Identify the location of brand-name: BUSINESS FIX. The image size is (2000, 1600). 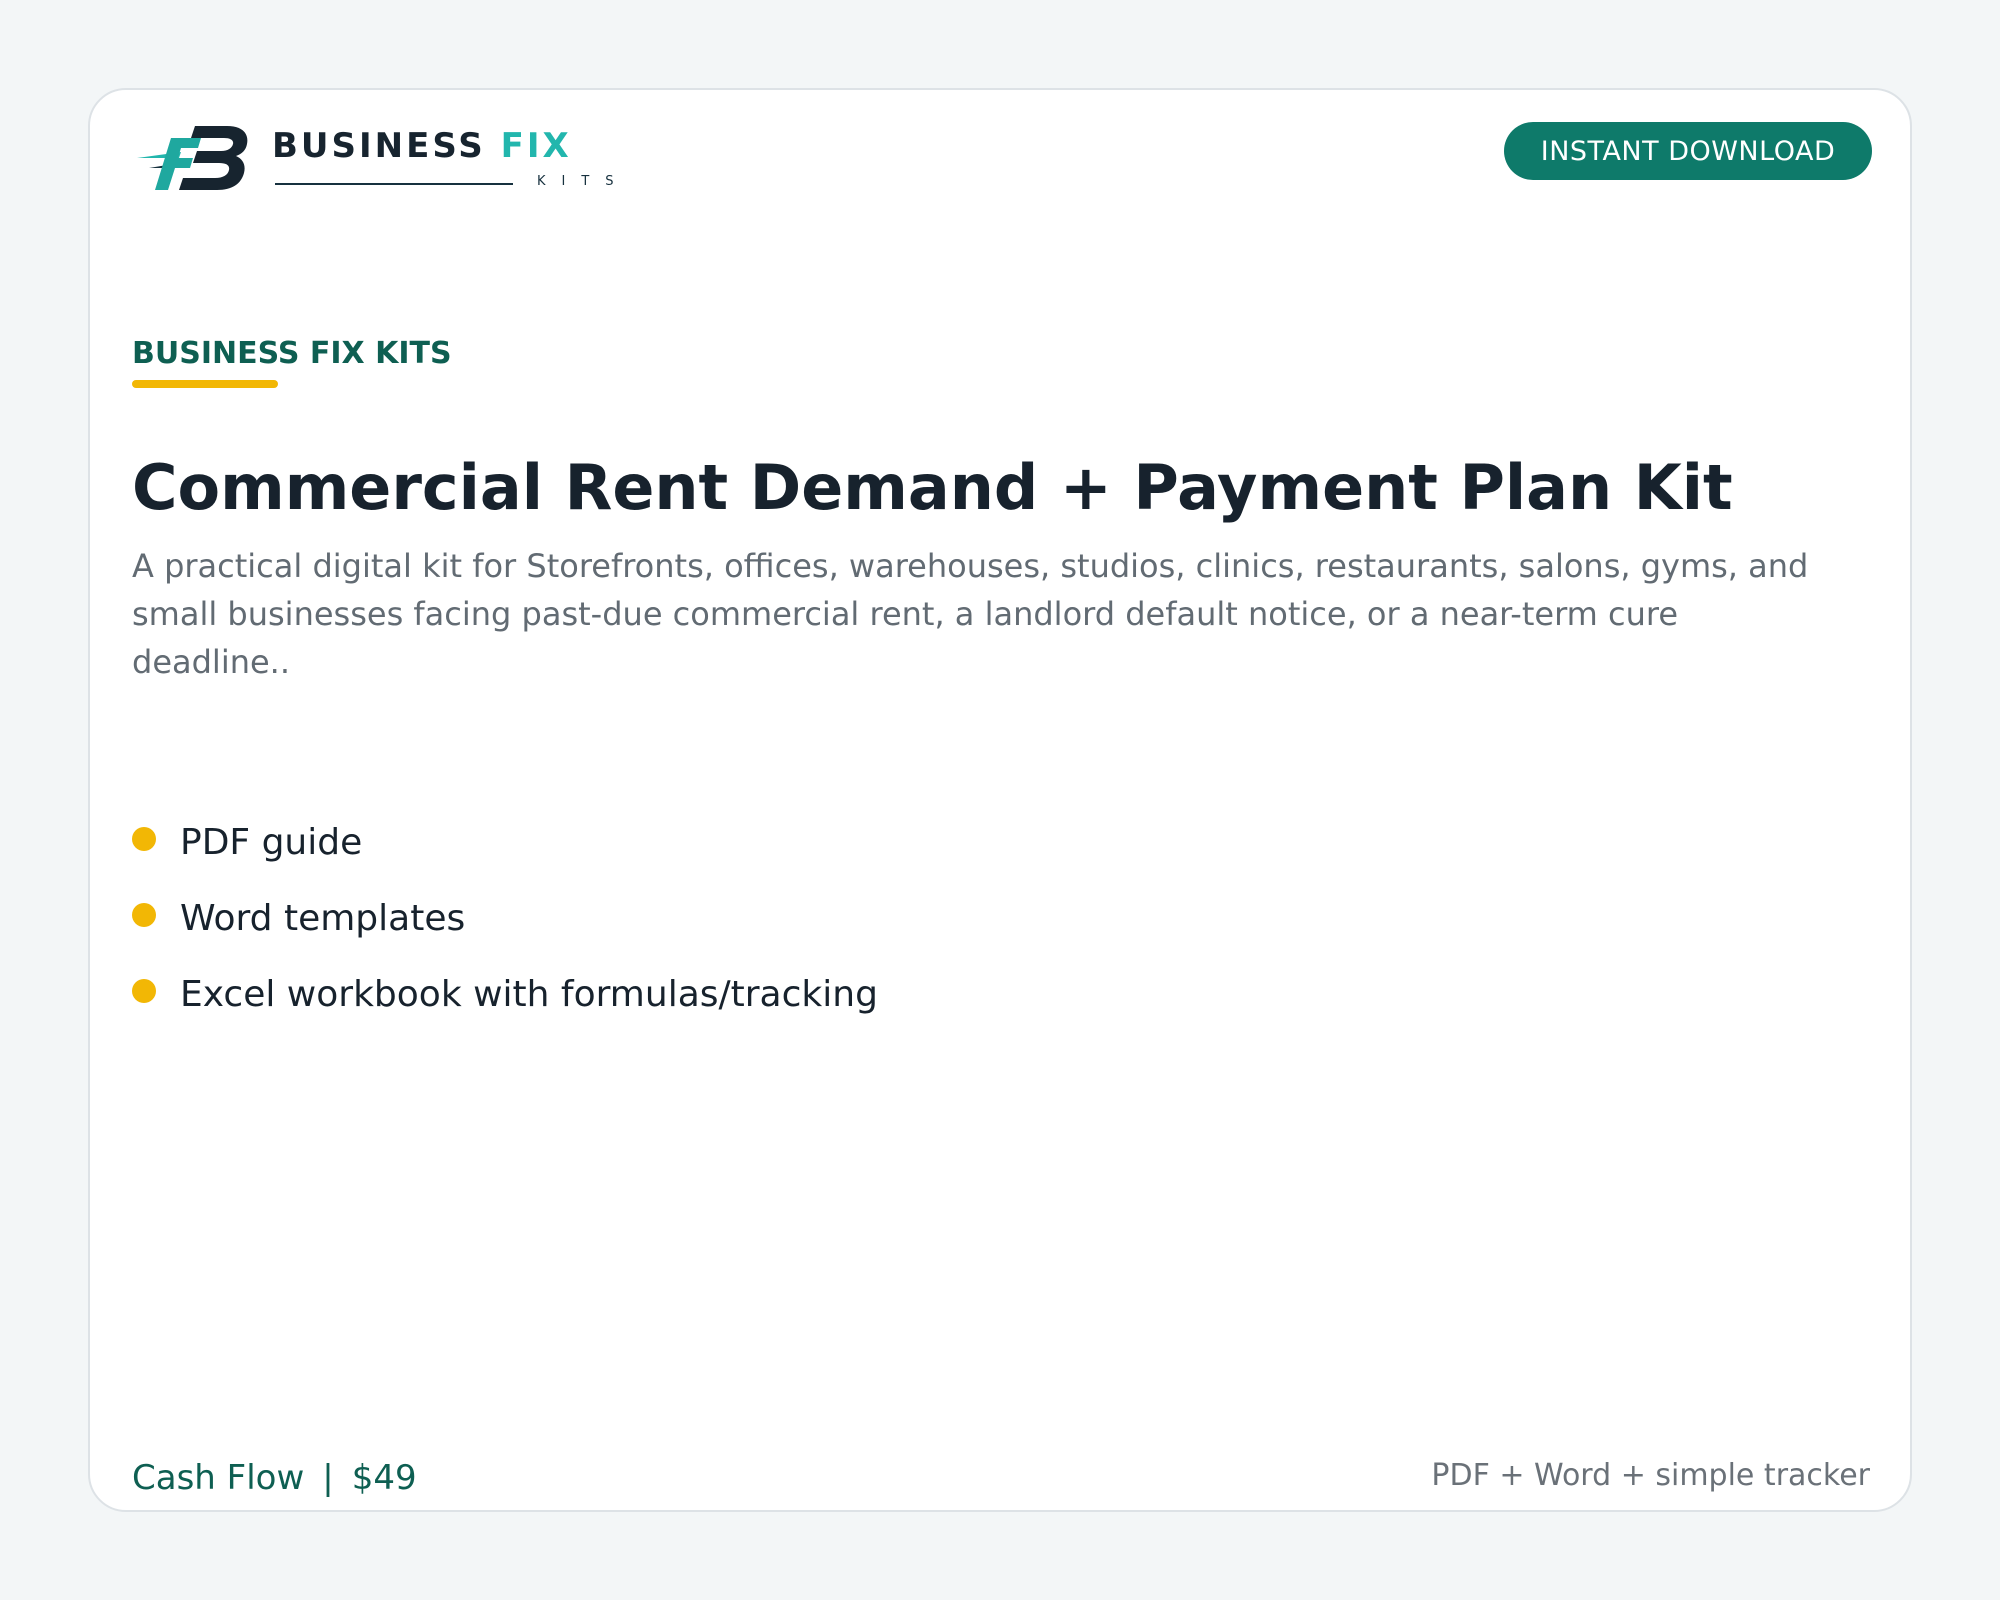
(422, 146).